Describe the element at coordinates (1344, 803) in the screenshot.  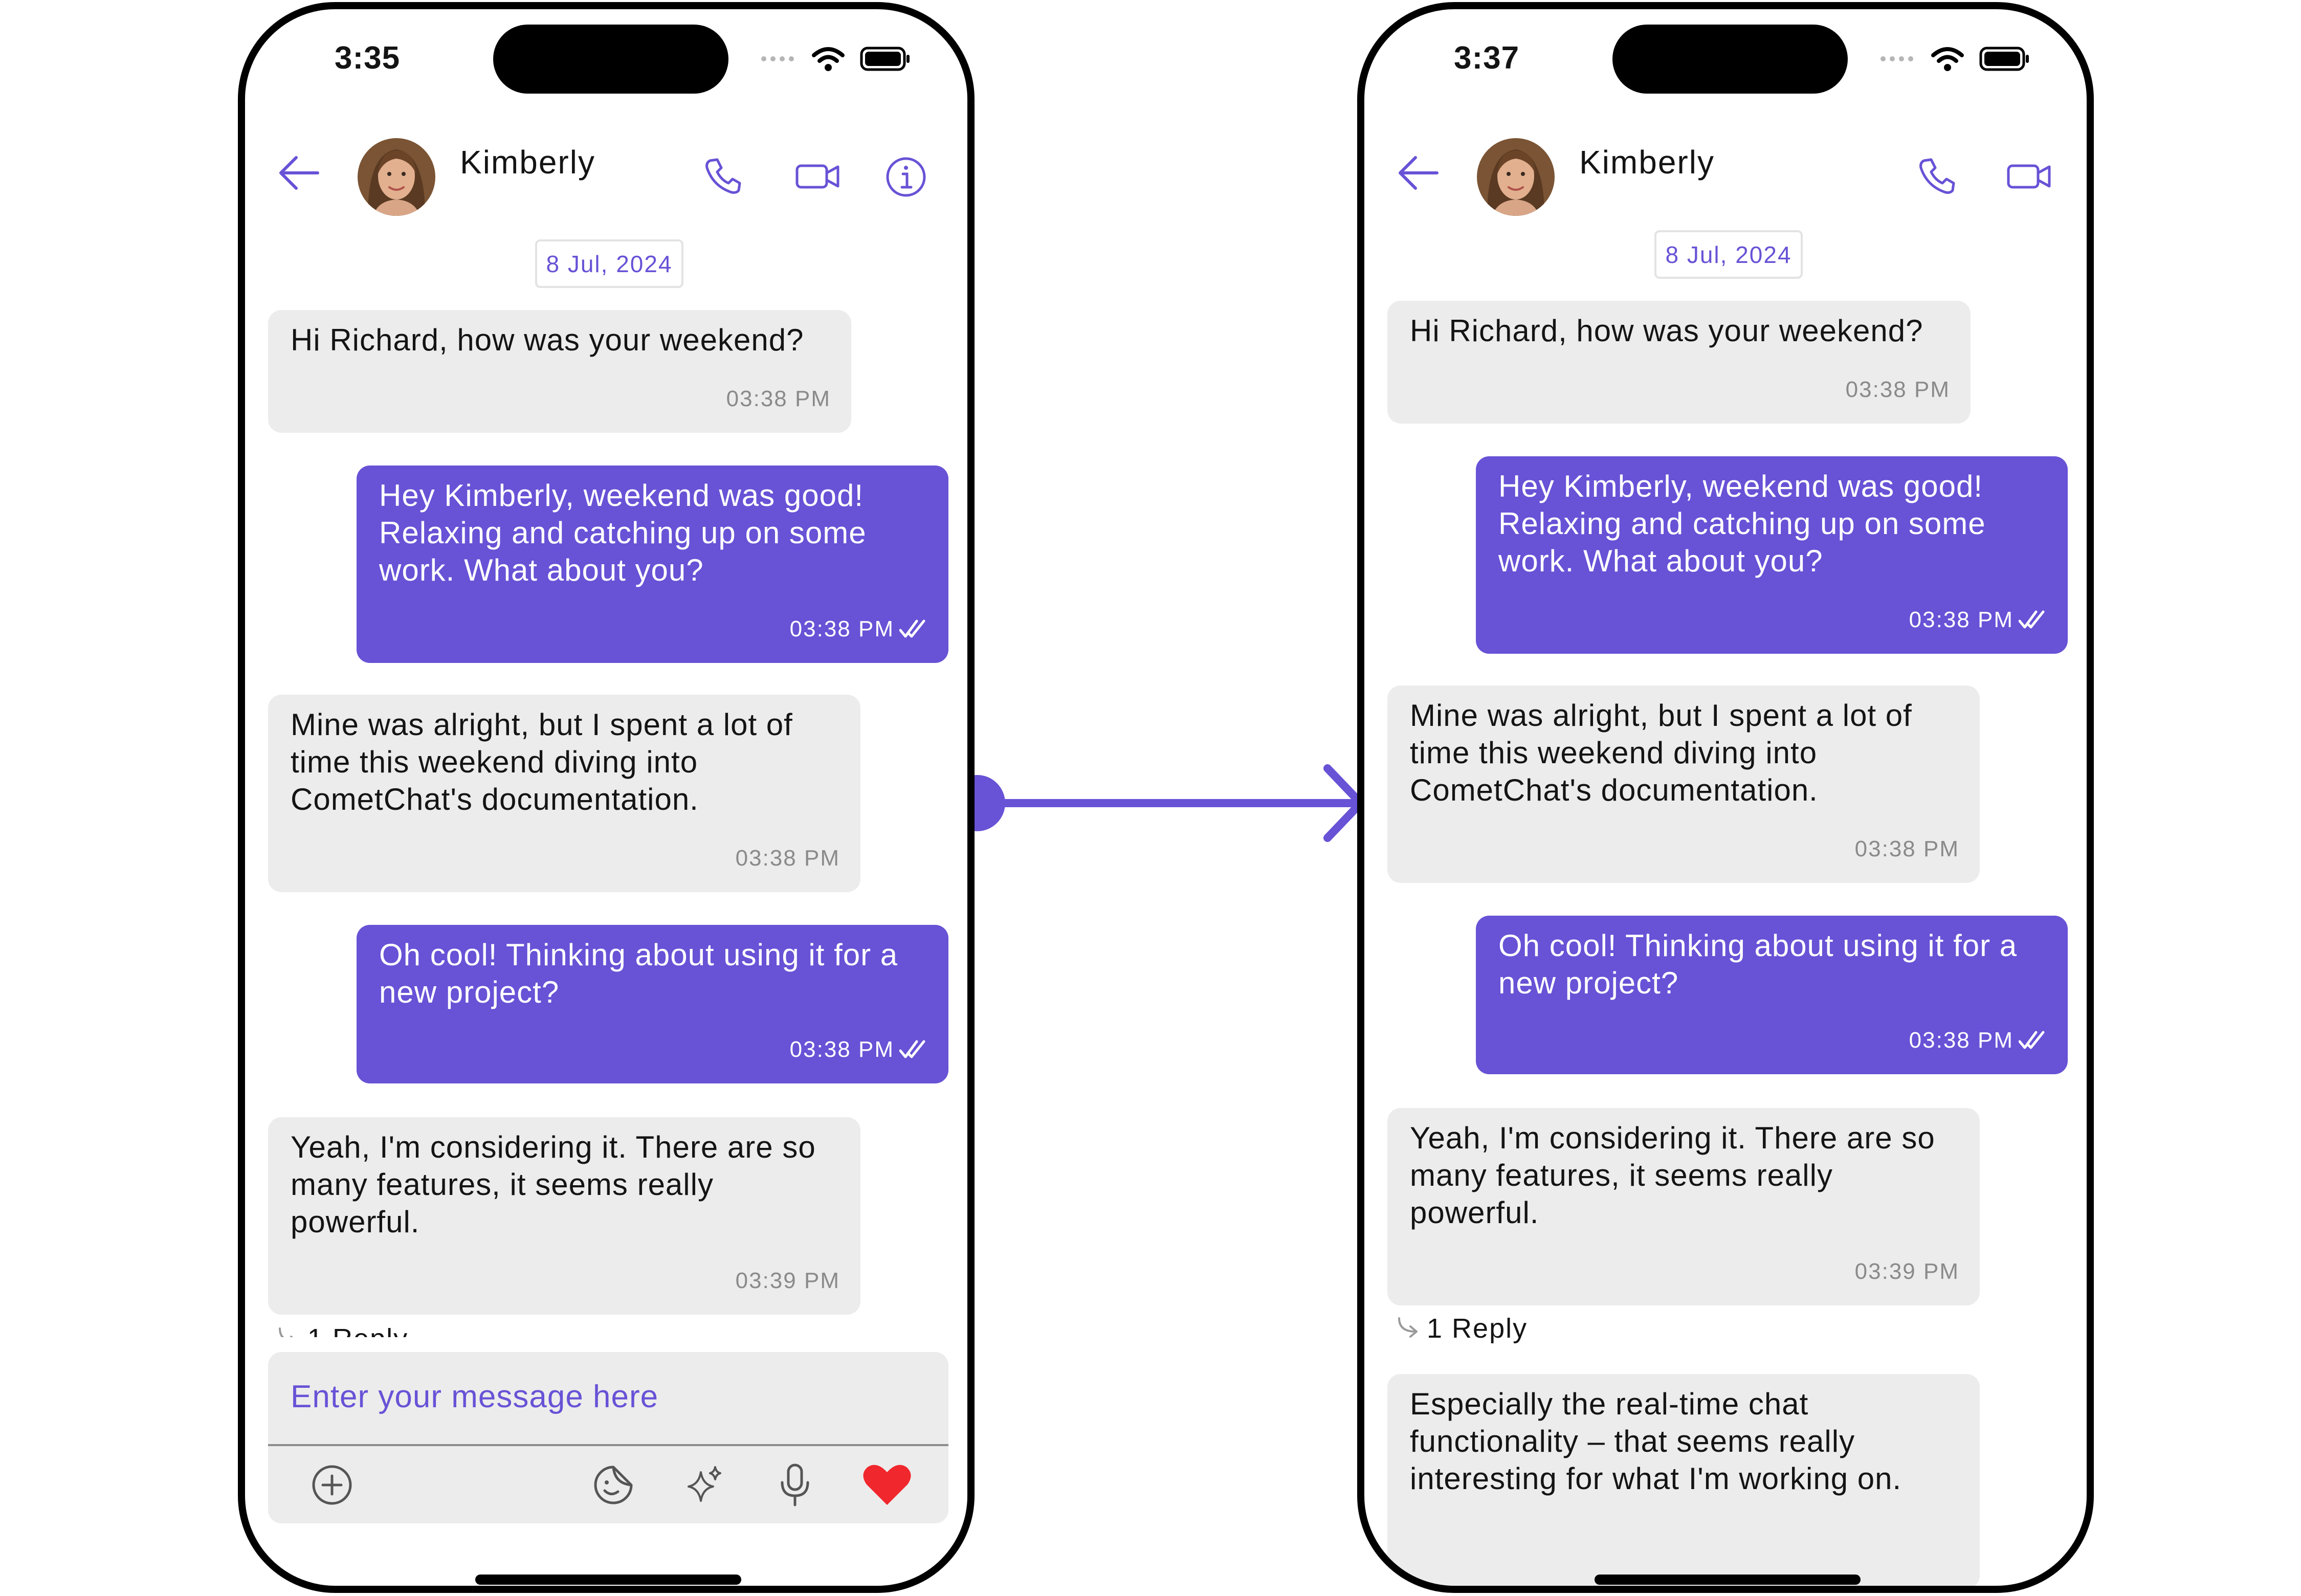
I see `arrowhead-icon` at that location.